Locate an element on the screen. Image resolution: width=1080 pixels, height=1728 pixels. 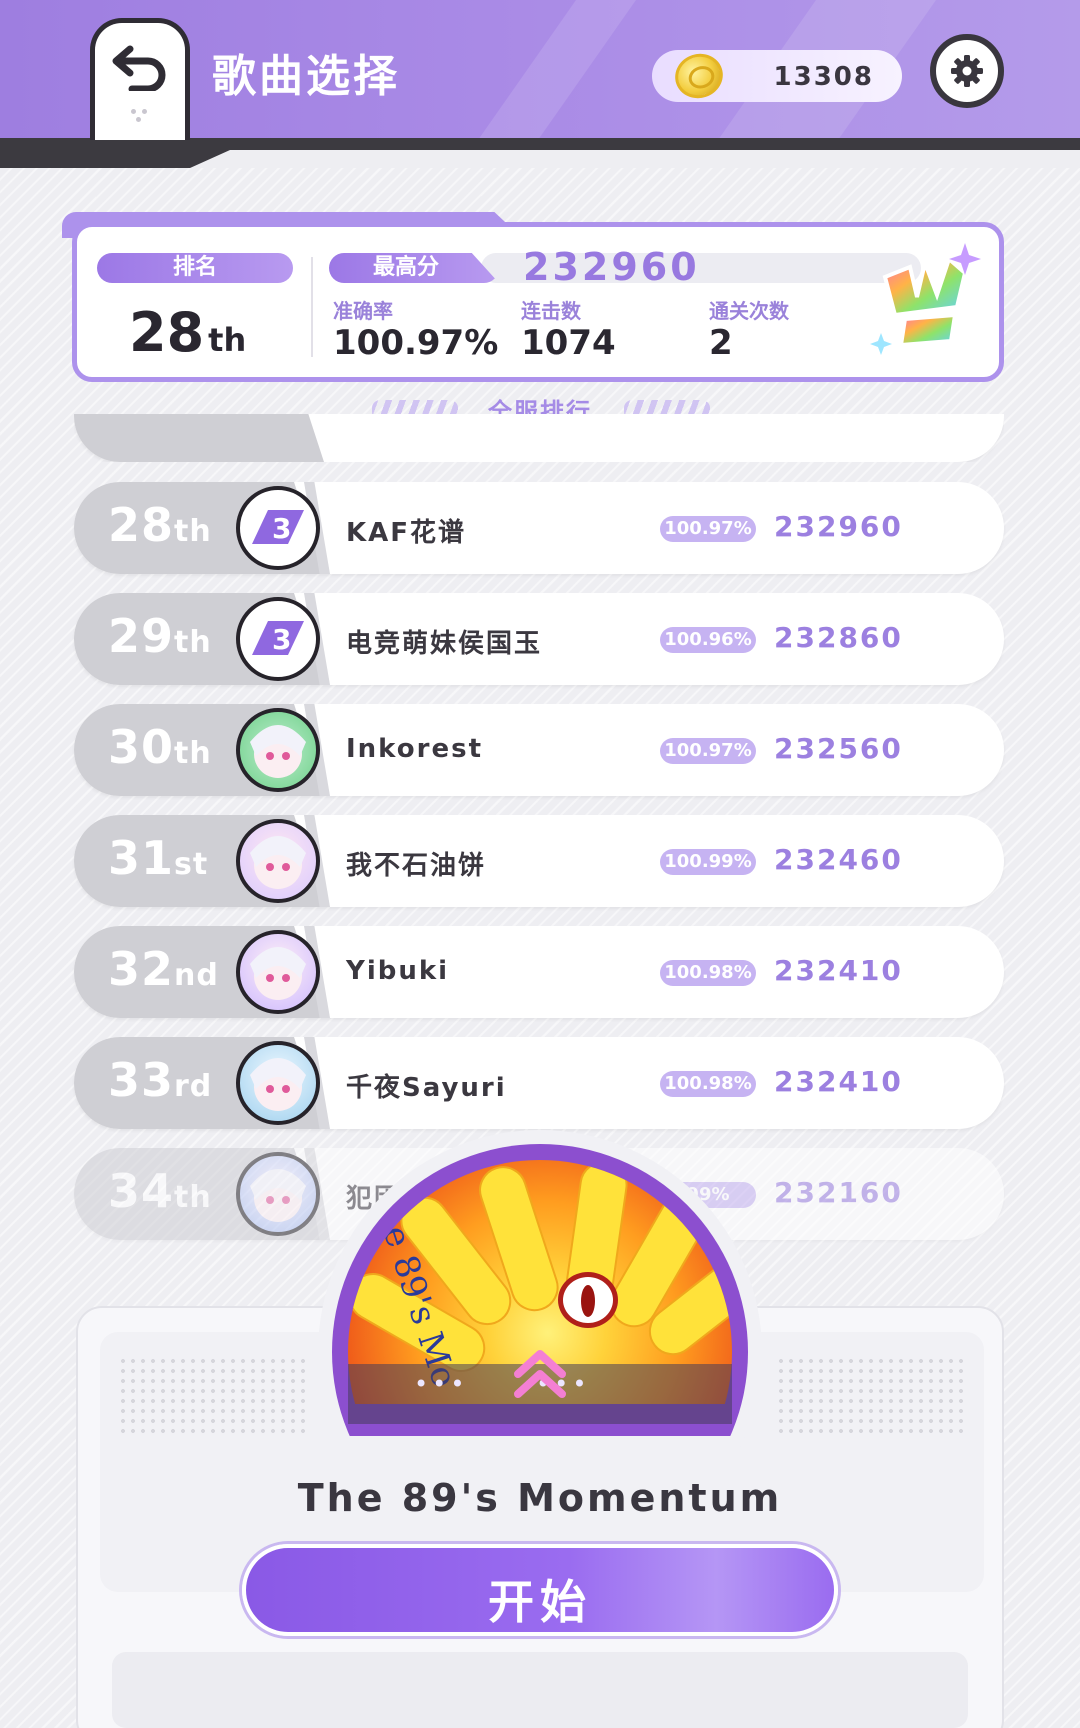
player-score: 232860 is located at coordinates (838, 637).